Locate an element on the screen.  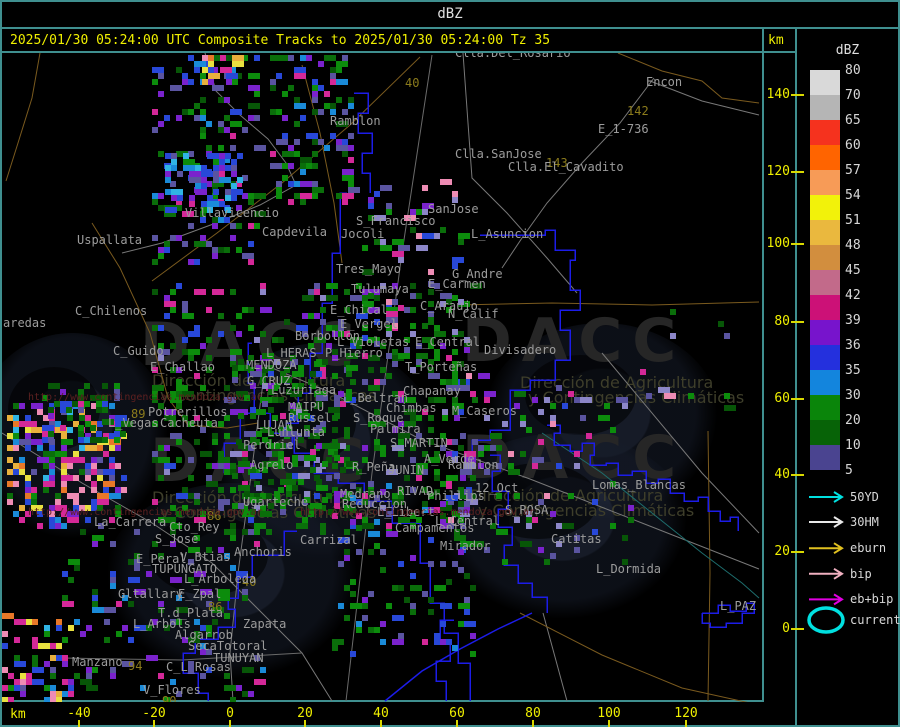
map-label: SanJose is located at coordinates (453, 209).